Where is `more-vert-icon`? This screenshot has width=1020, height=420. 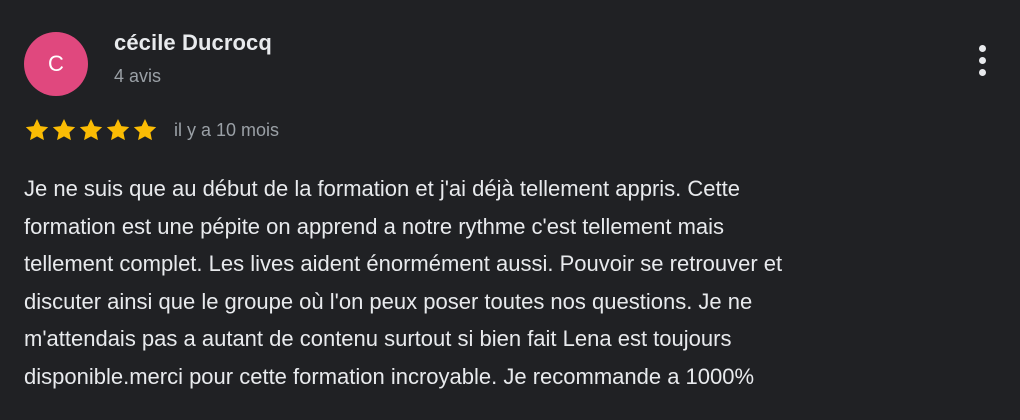 more-vert-icon is located at coordinates (982, 60).